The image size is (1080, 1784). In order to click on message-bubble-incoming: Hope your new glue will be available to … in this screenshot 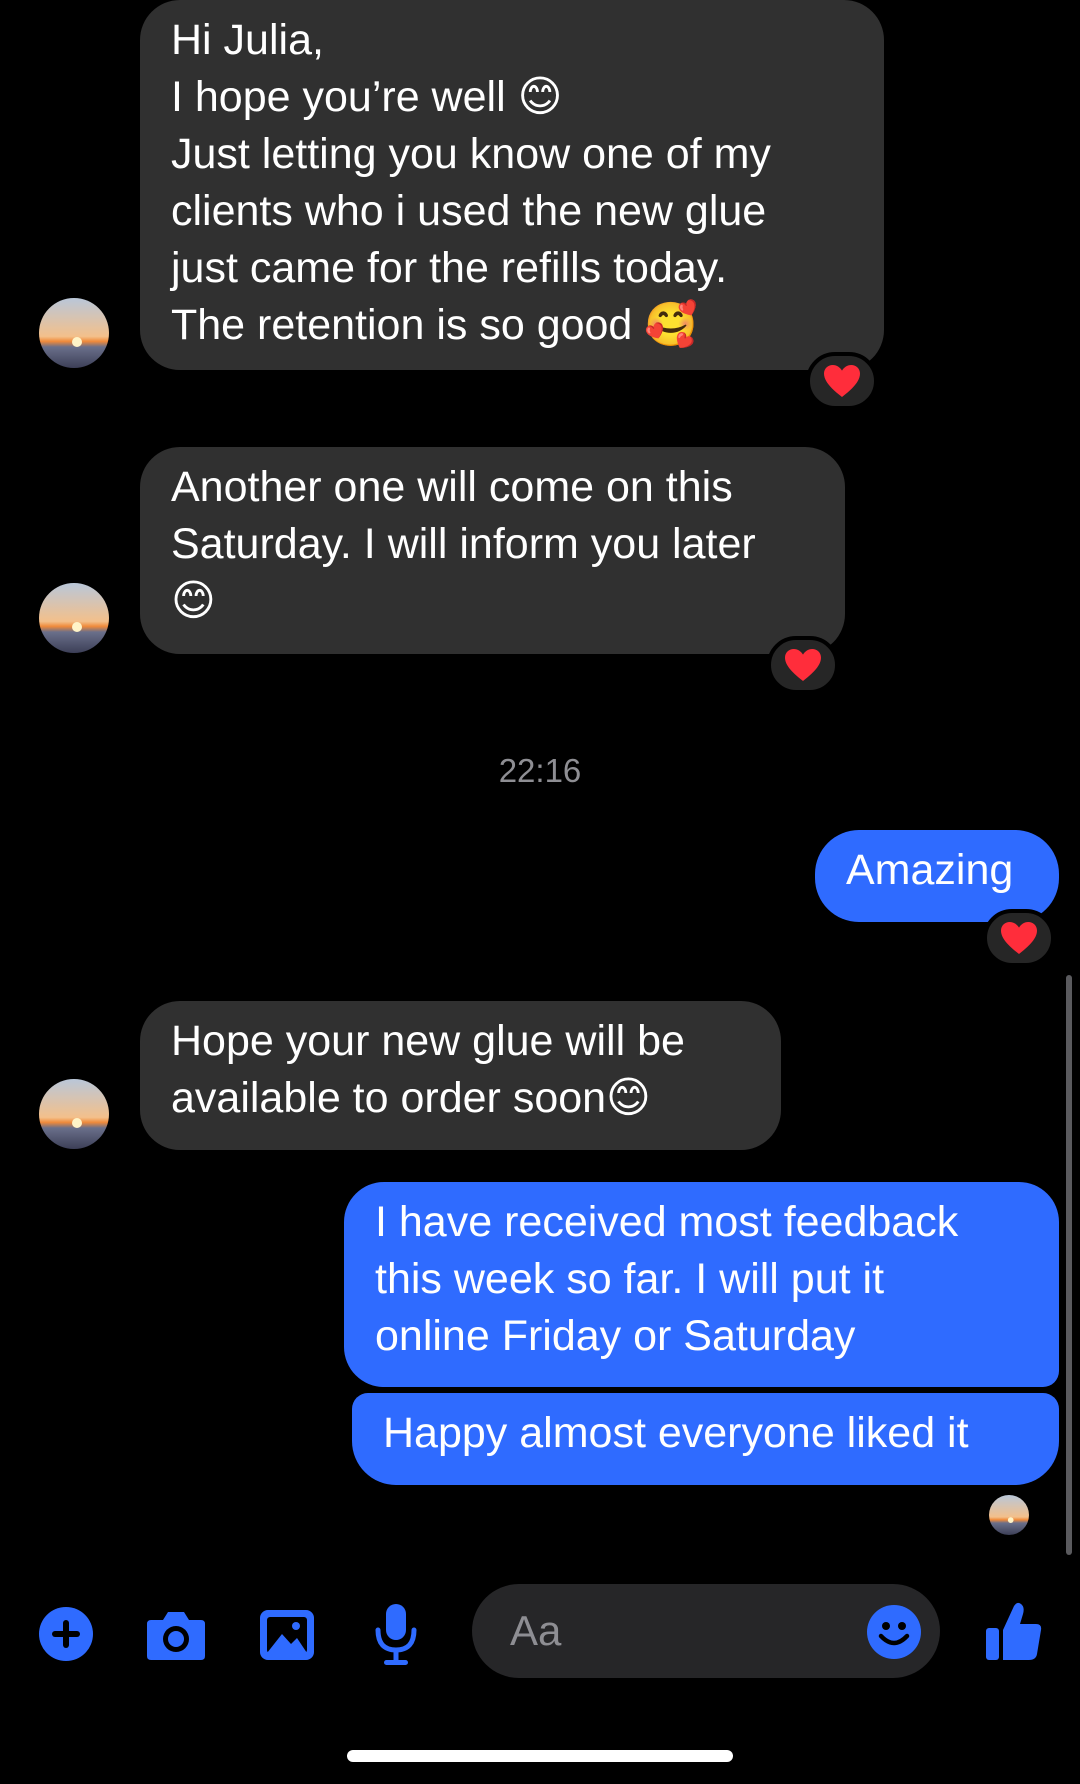, I will do `click(460, 1075)`.